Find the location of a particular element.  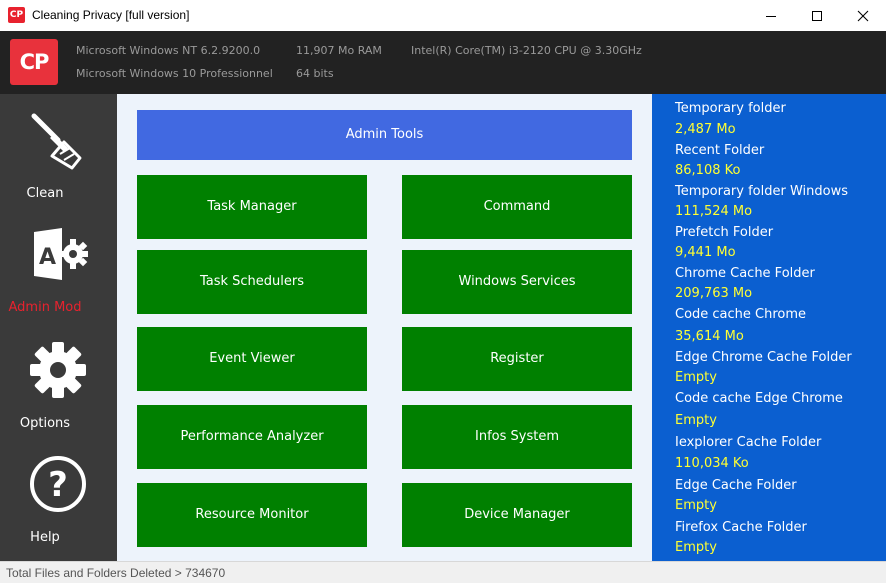

register-button: Register is located at coordinates (517, 359).